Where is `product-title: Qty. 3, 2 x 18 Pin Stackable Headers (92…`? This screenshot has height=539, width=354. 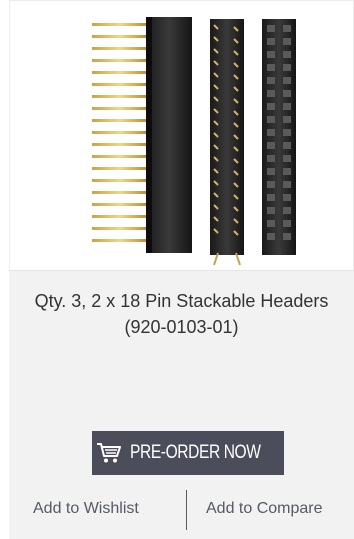 product-title: Qty. 3, 2 x 18 Pin Stackable Headers (92… is located at coordinates (181, 314).